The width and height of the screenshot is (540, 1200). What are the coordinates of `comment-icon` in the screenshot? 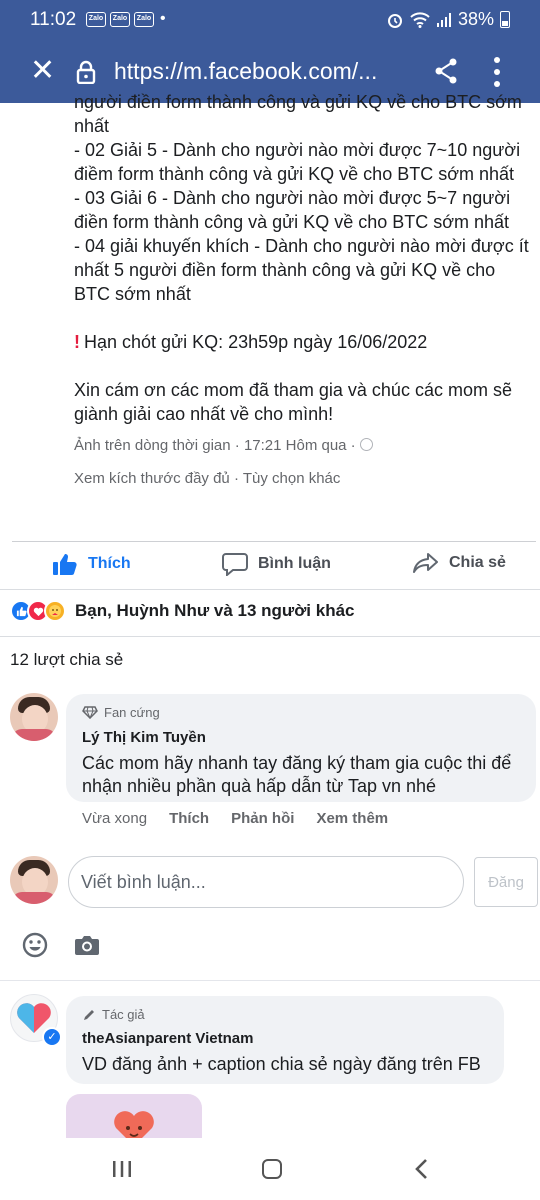 It's located at (235, 564).